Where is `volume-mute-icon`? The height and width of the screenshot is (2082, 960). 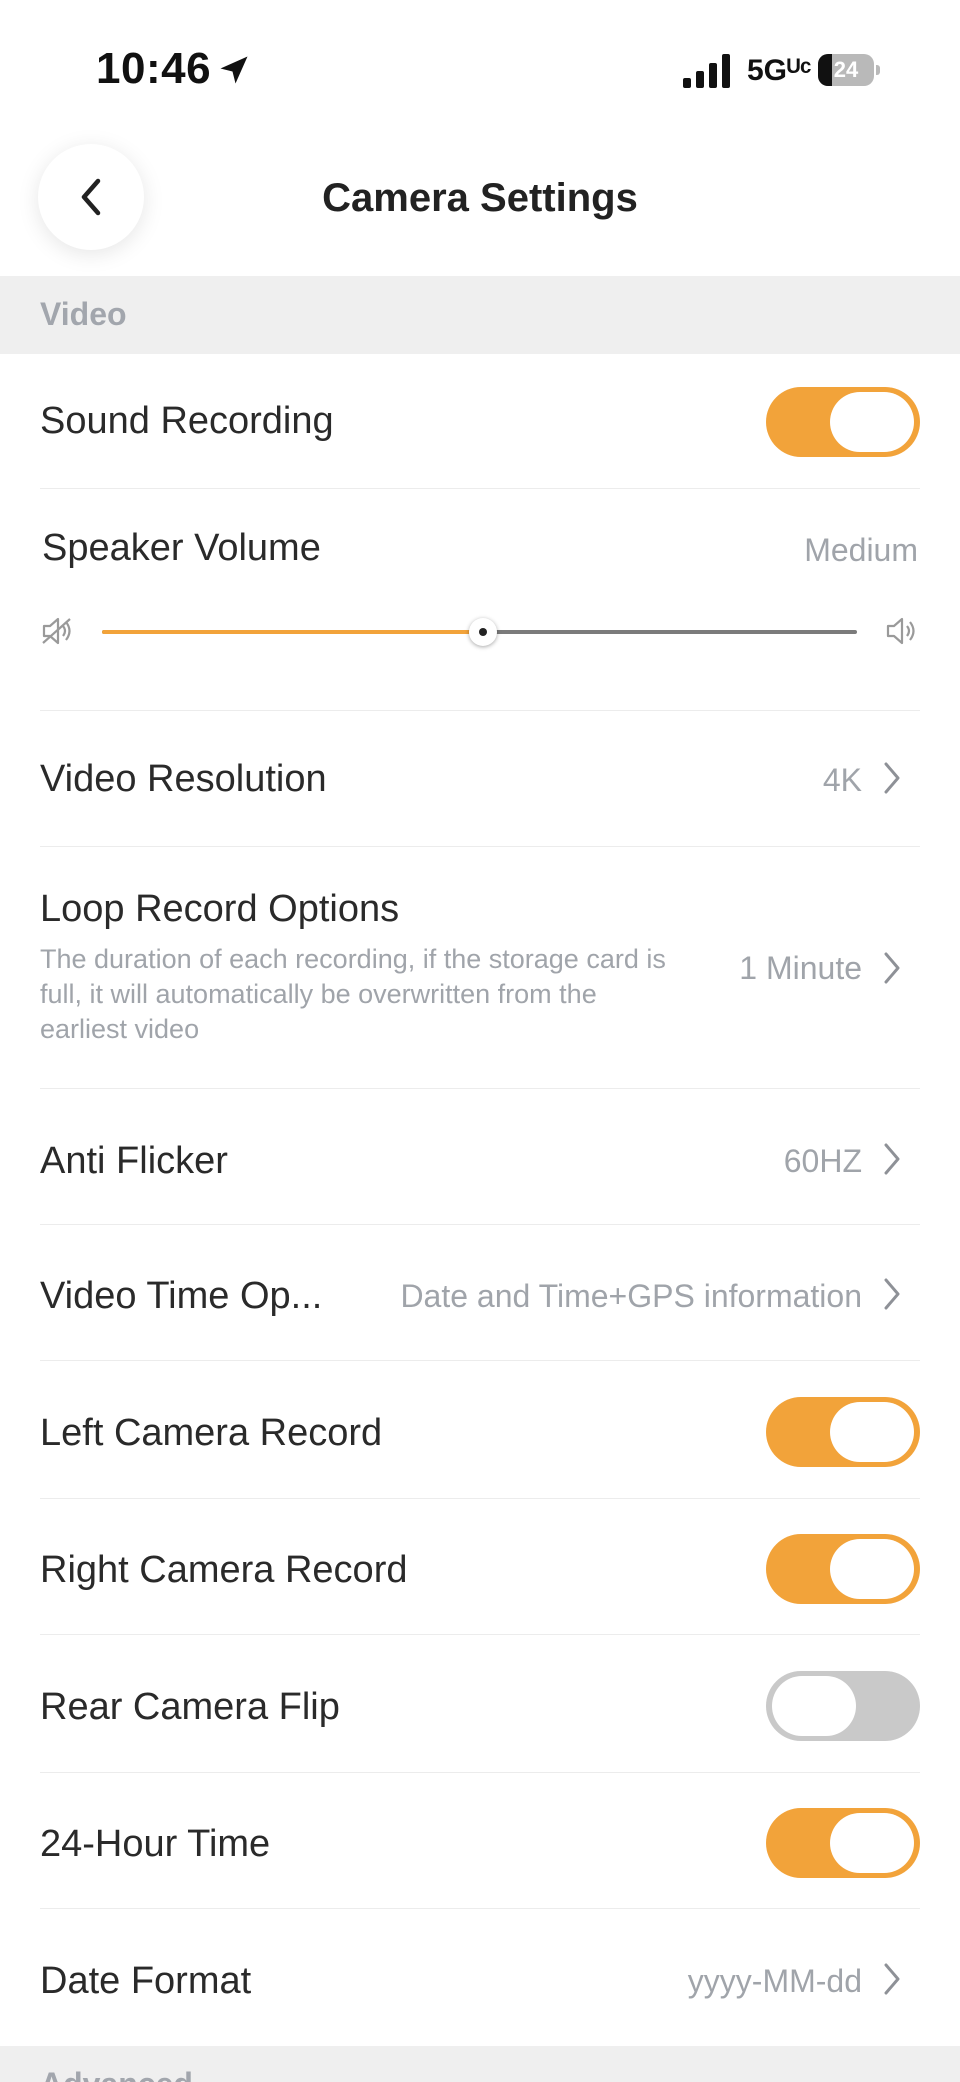 volume-mute-icon is located at coordinates (56, 631).